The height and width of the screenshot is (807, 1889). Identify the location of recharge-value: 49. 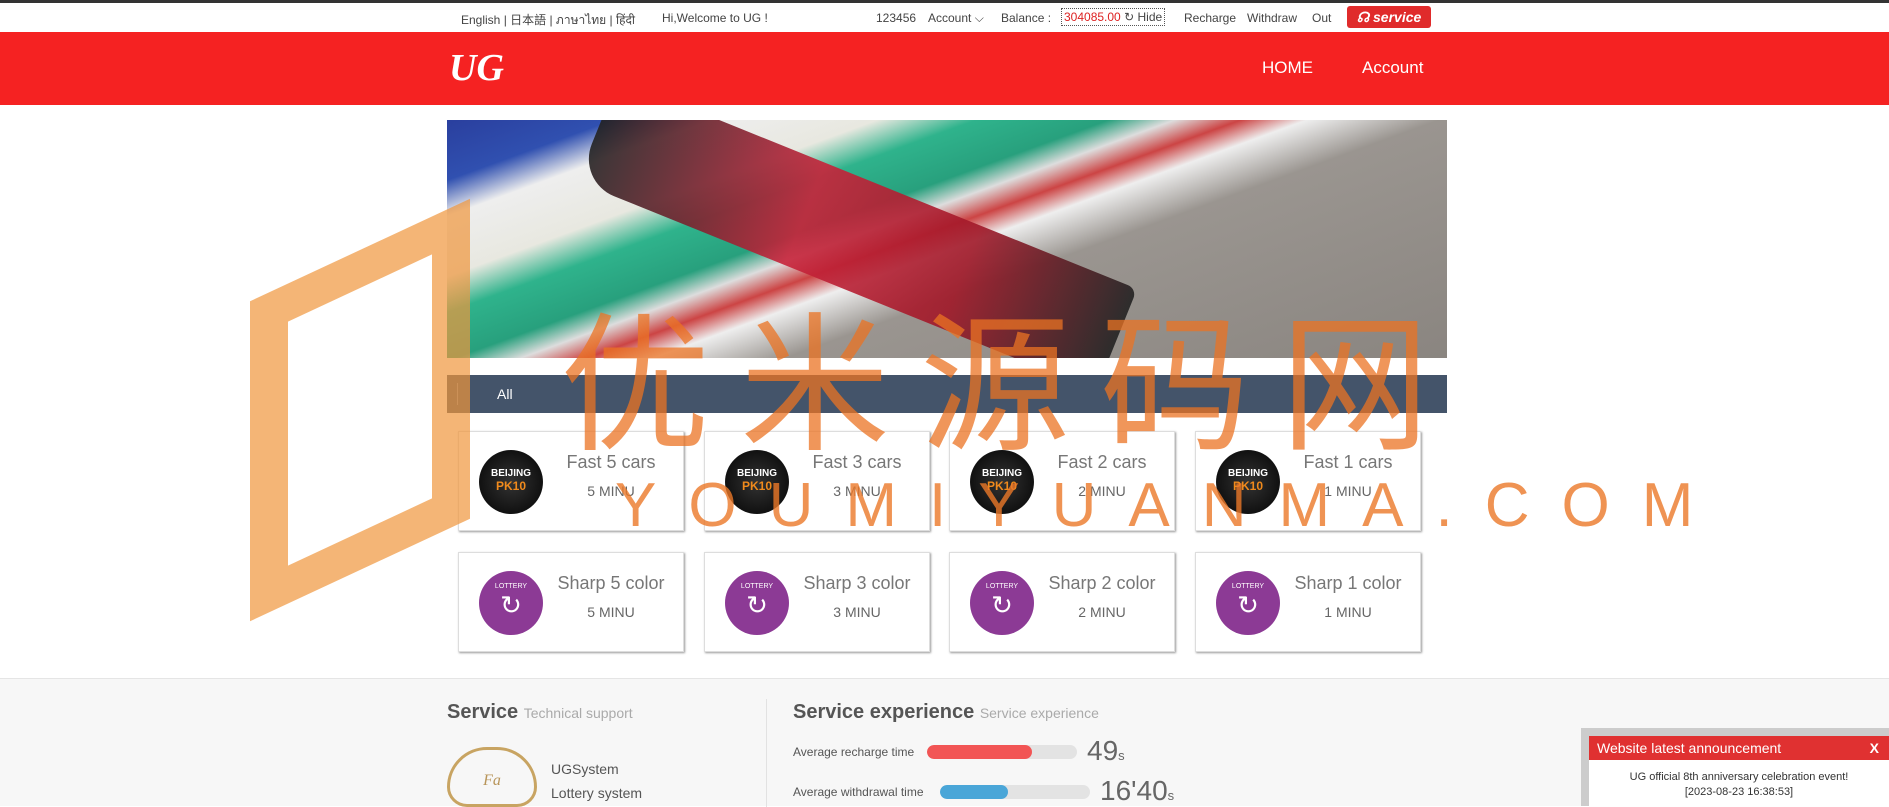
(1103, 750).